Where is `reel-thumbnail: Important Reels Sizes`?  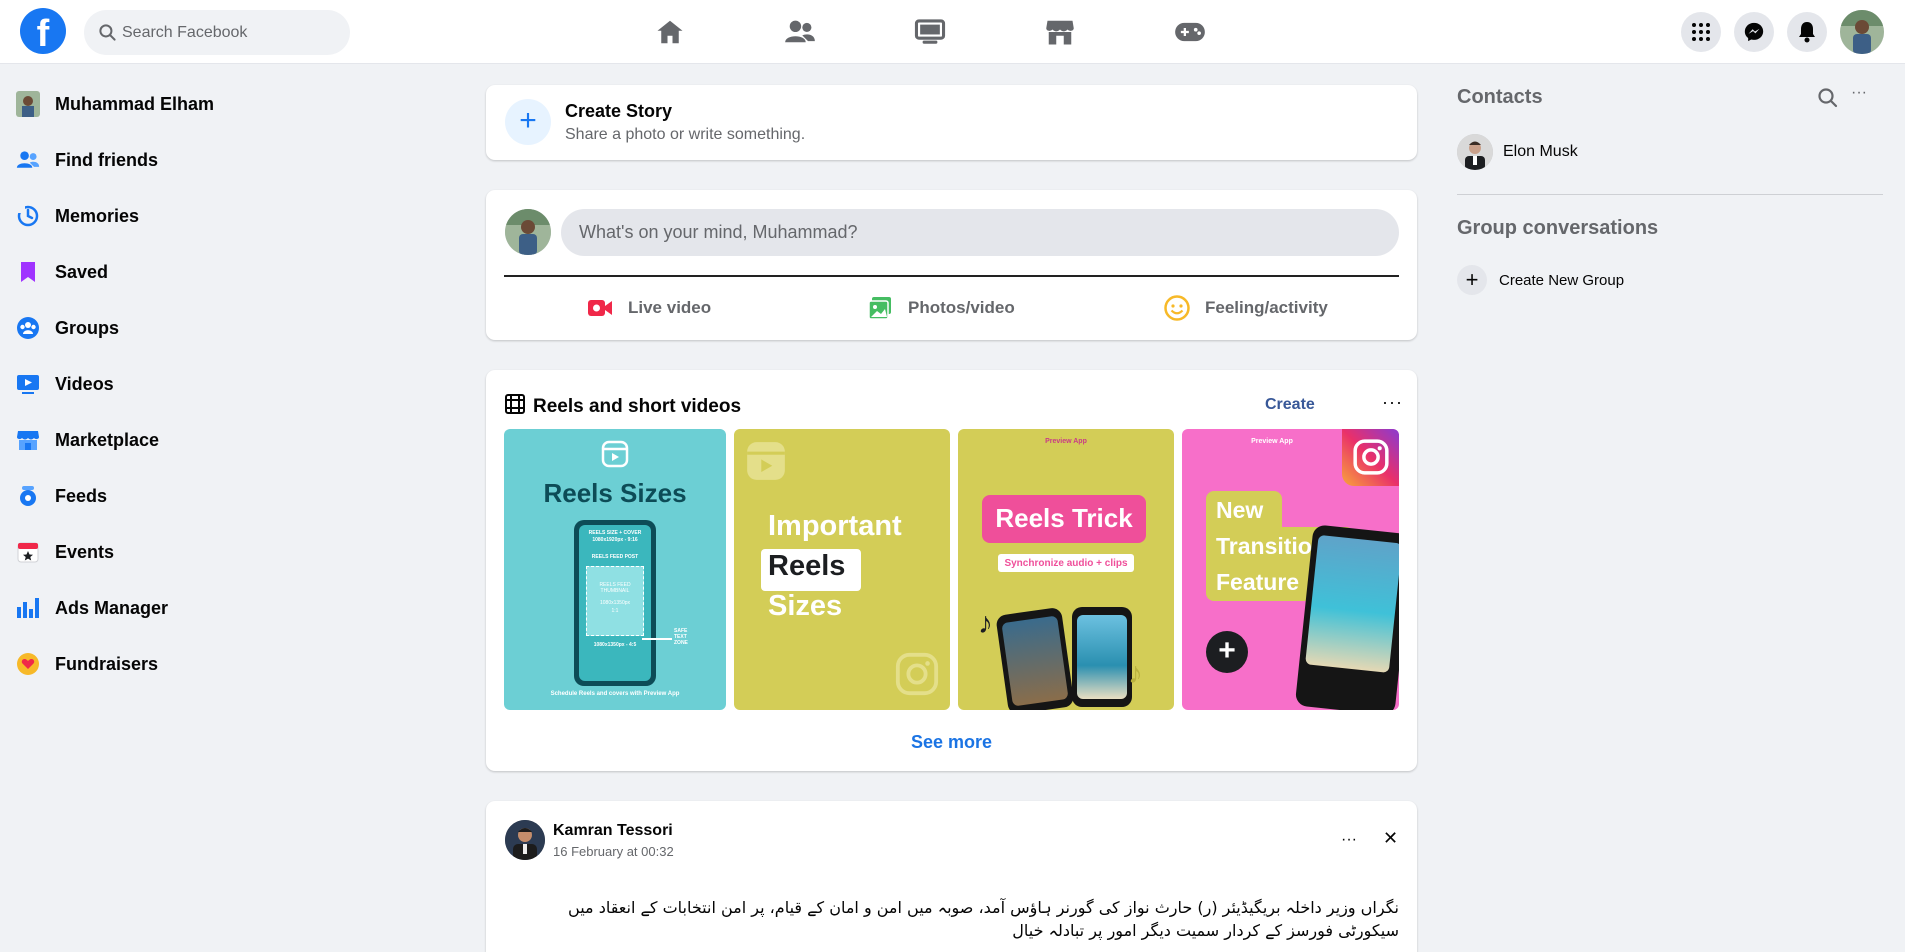
reel-thumbnail: Important Reels Sizes is located at coordinates (842, 569).